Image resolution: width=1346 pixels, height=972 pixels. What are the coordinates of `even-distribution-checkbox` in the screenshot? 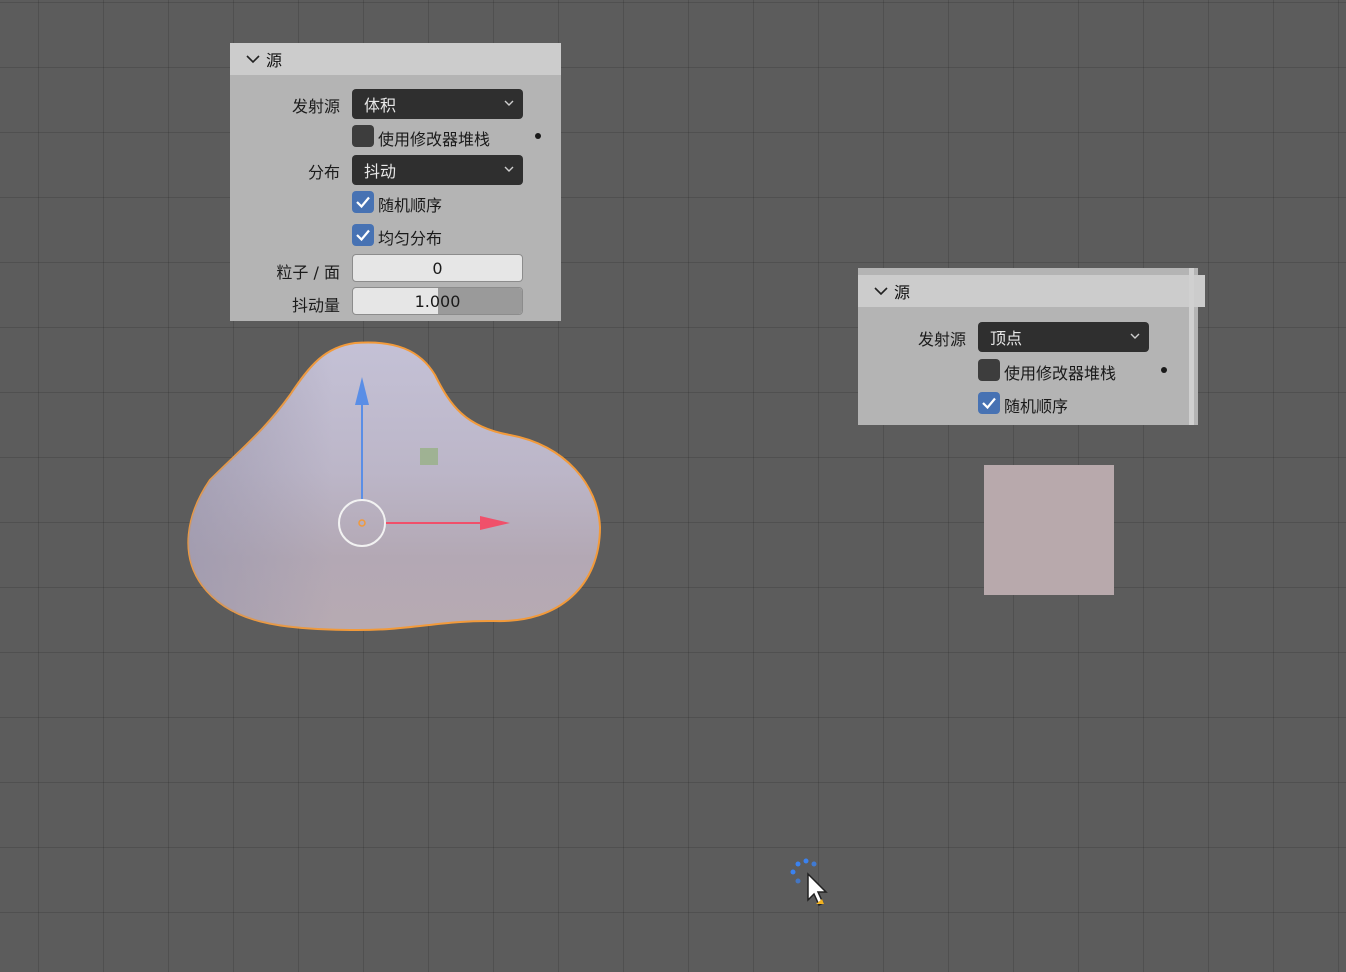 It's located at (363, 235).